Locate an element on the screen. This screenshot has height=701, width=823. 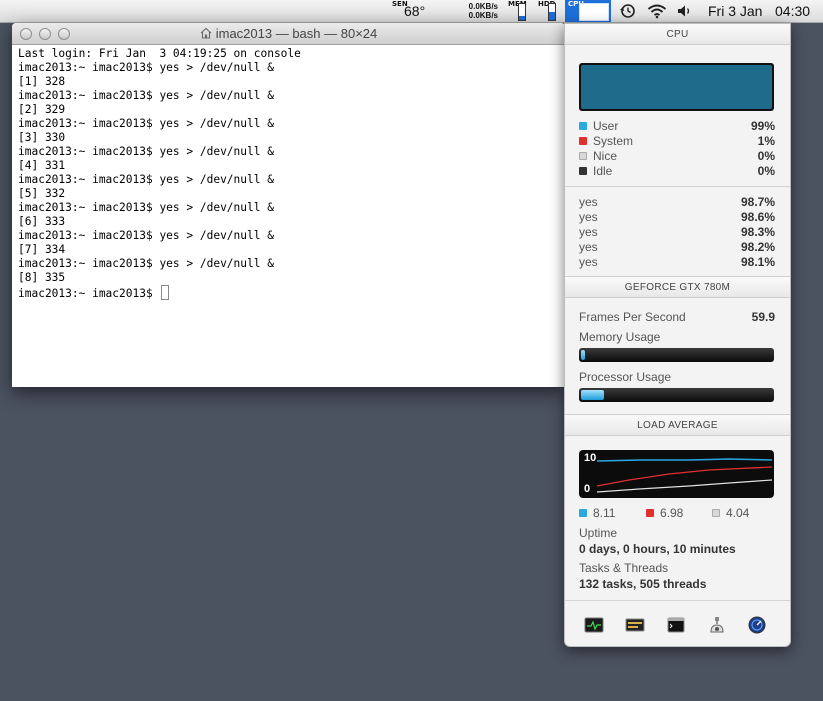
cpu-legend-value: 99% is located at coordinates (762, 126).